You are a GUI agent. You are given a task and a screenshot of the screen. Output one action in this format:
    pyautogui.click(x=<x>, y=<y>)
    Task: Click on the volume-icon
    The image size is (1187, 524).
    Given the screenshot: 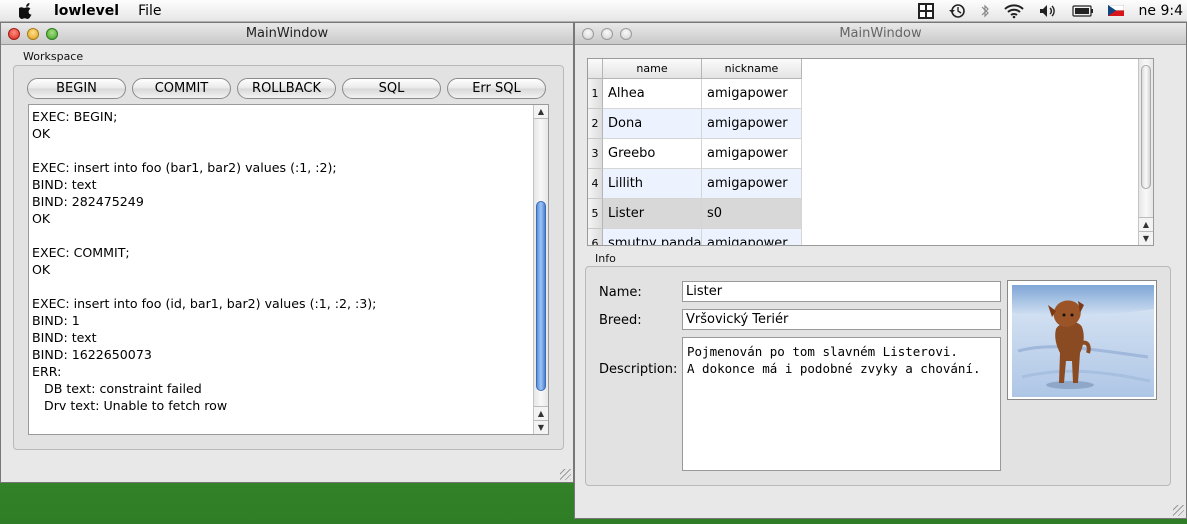 What is the action you would take?
    pyautogui.click(x=1048, y=11)
    